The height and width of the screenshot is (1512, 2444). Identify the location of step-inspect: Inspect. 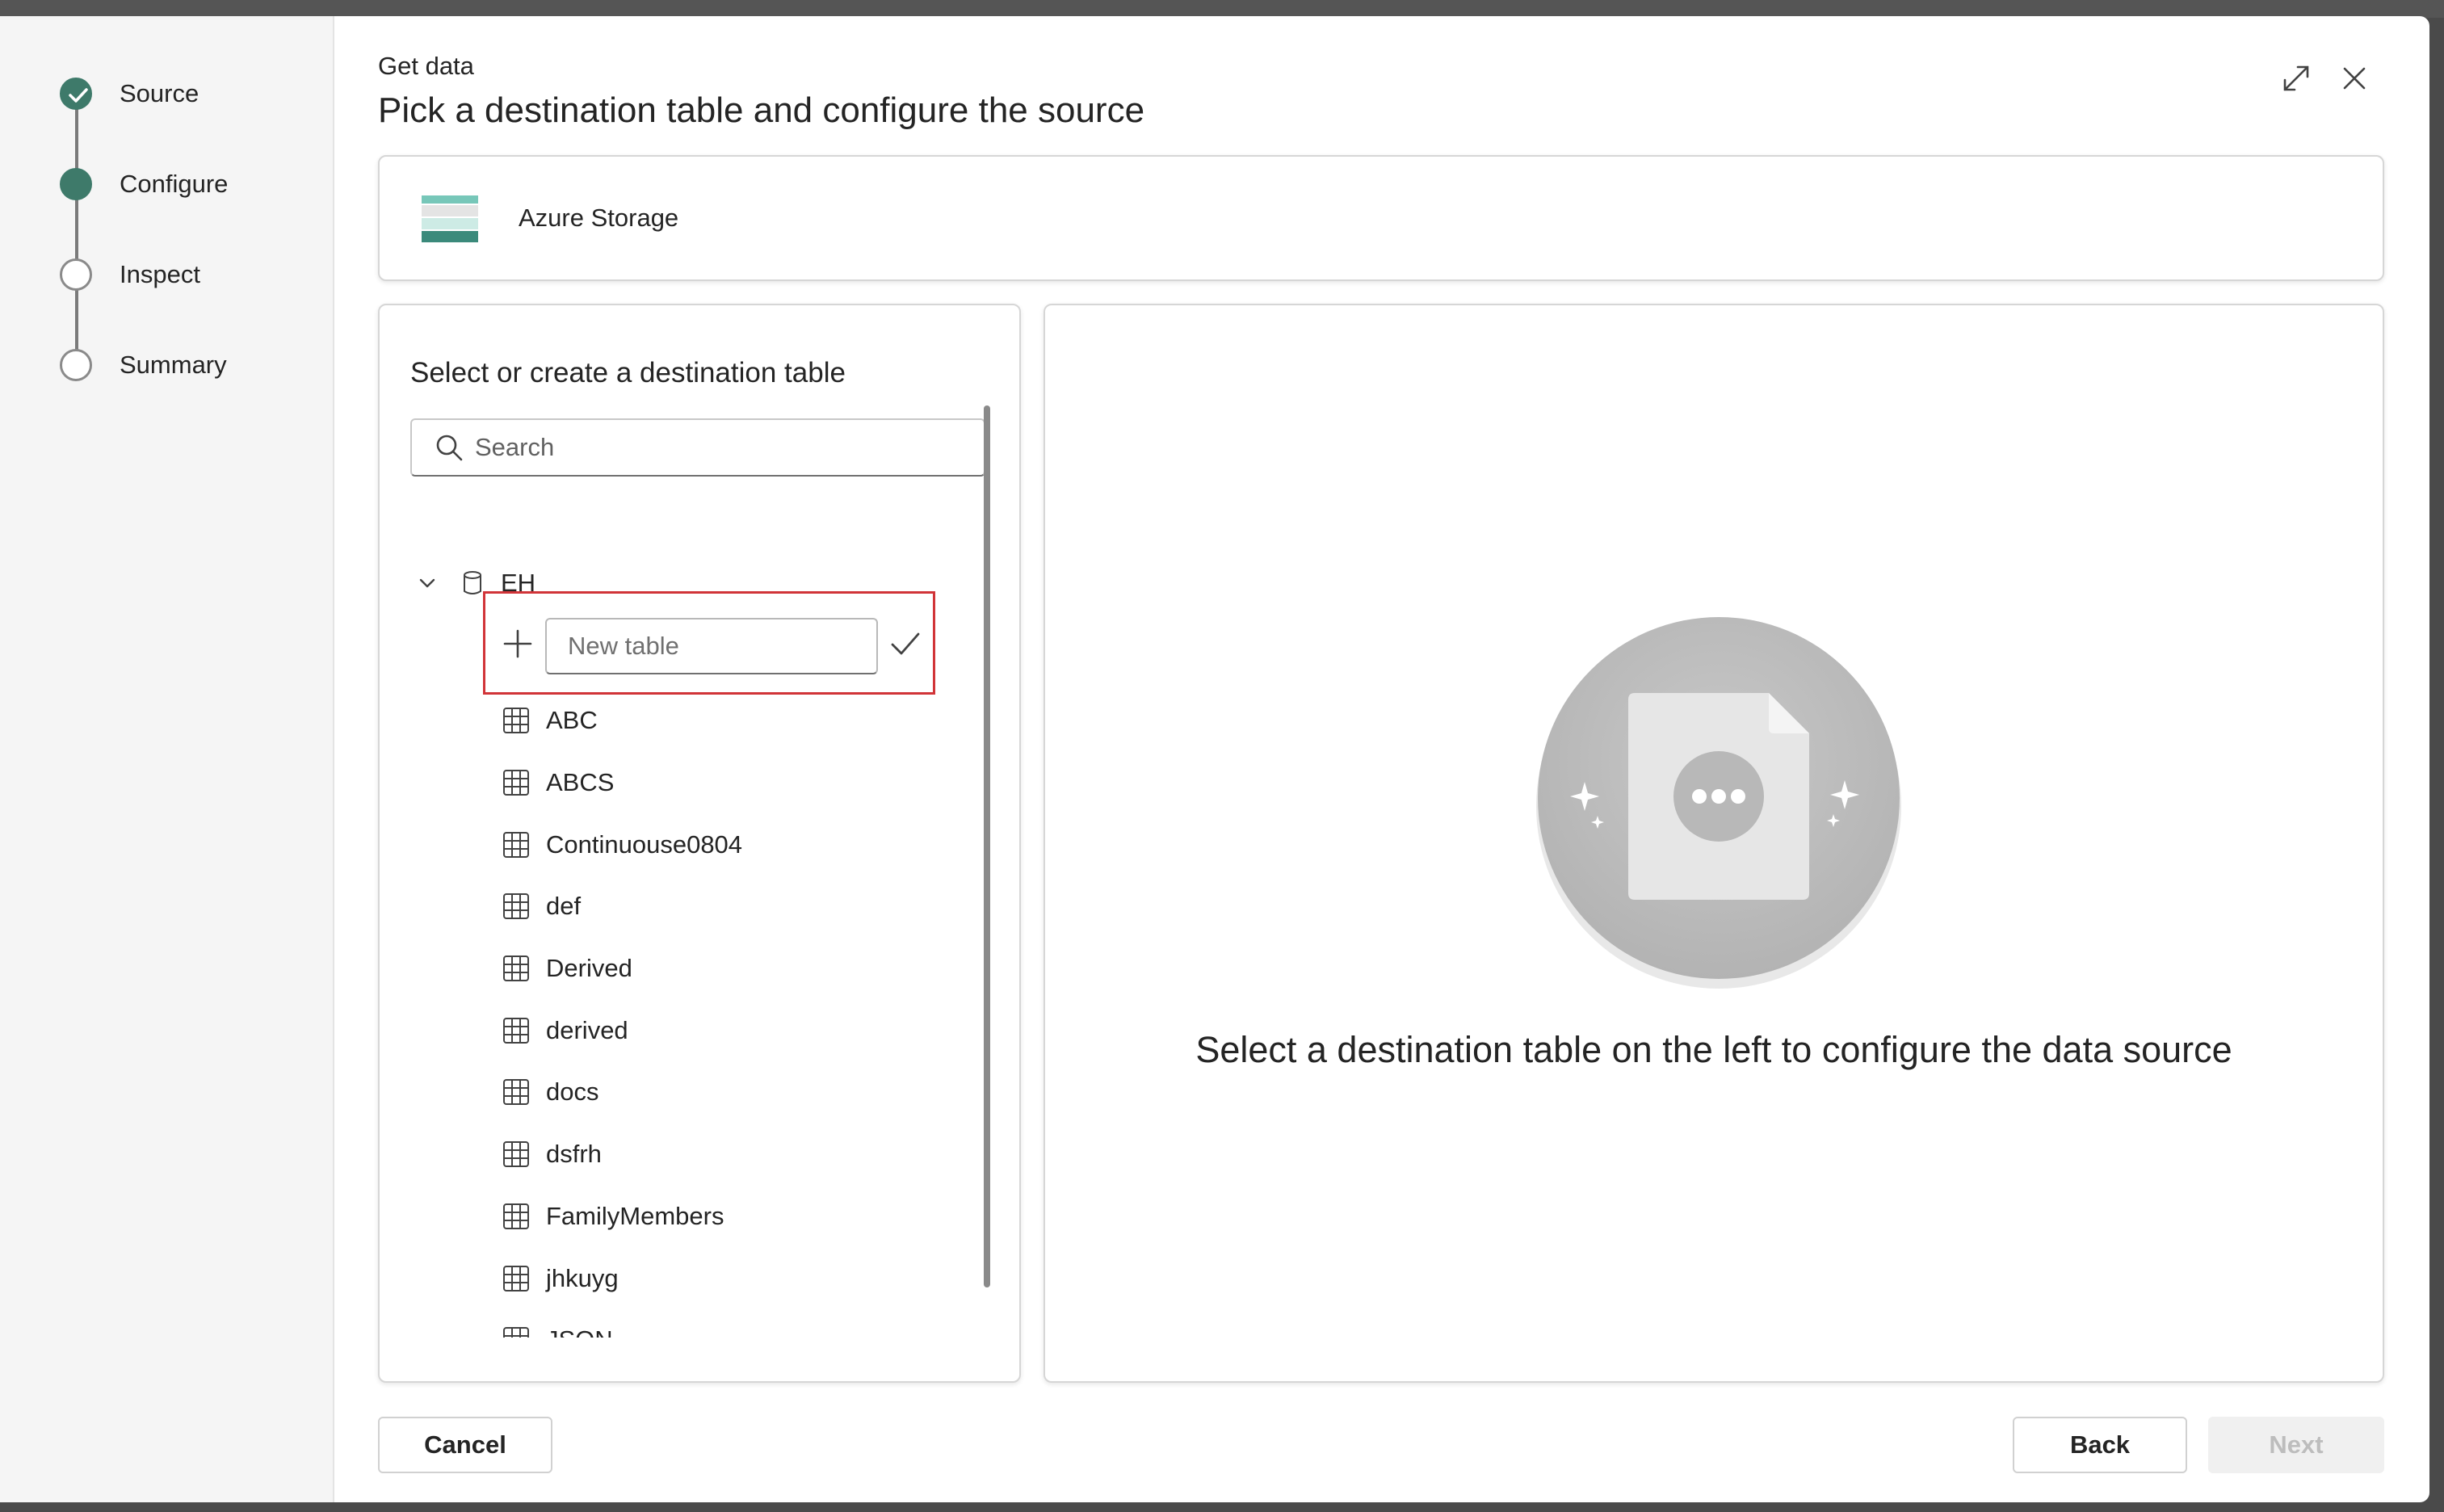
(130, 275).